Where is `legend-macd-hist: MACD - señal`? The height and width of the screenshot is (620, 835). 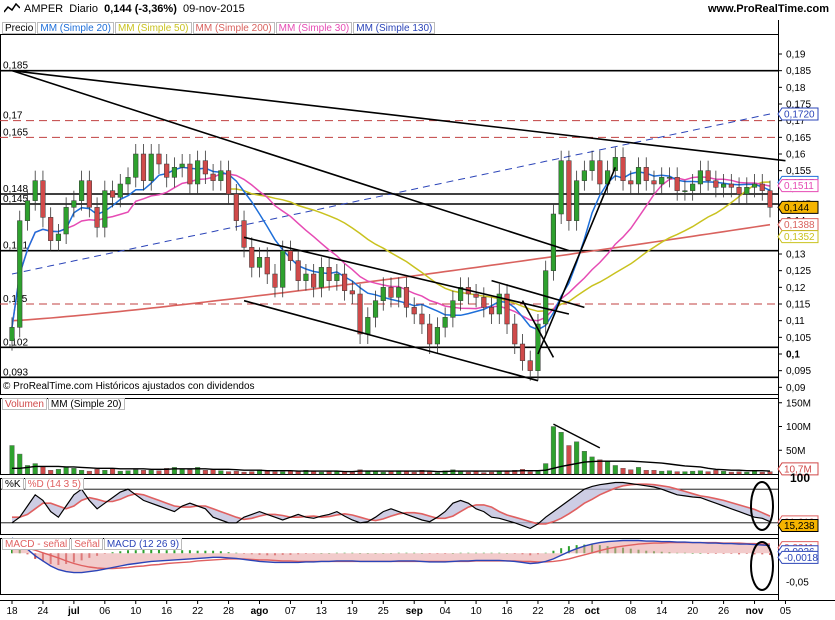 legend-macd-hist: MACD - señal is located at coordinates (36, 544).